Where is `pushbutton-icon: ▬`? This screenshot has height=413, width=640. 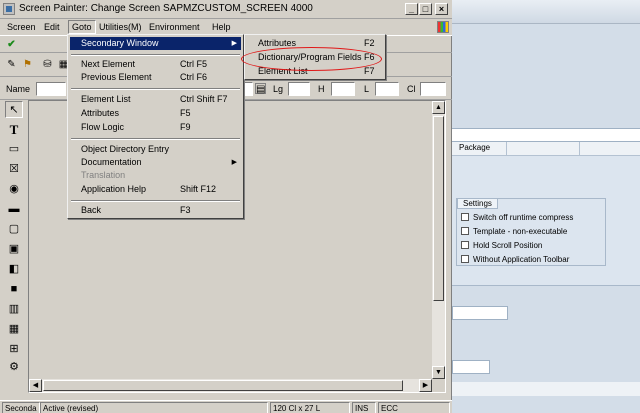
pushbutton-icon: ▬ is located at coordinates (14, 209).